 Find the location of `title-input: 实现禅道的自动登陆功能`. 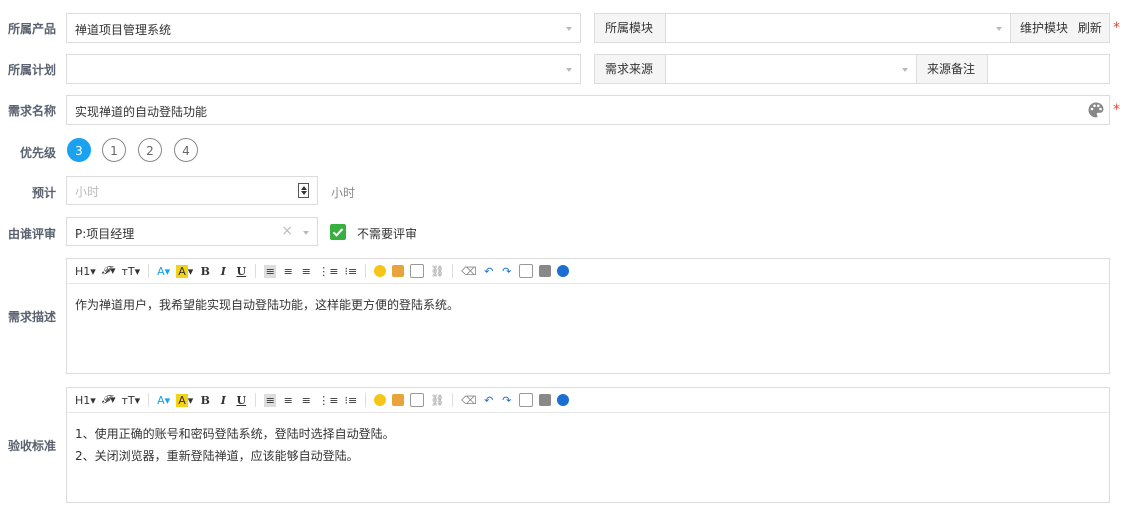

title-input: 实现禅道的自动登陆功能 is located at coordinates (588, 110).